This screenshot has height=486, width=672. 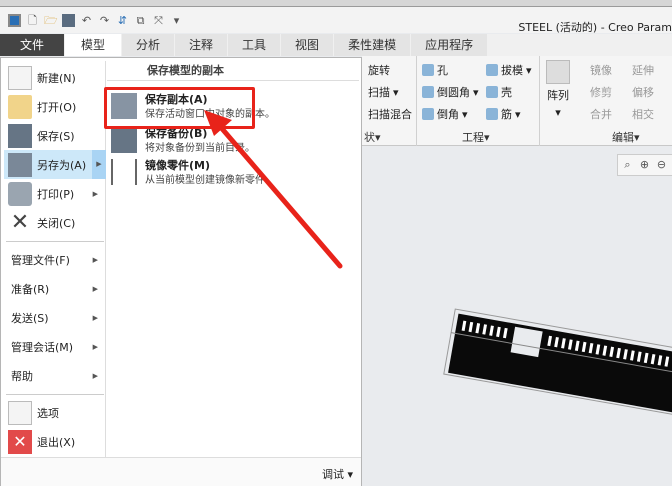 I want to click on menu-item-send: 发送(S) ▶, so click(x=55, y=317).